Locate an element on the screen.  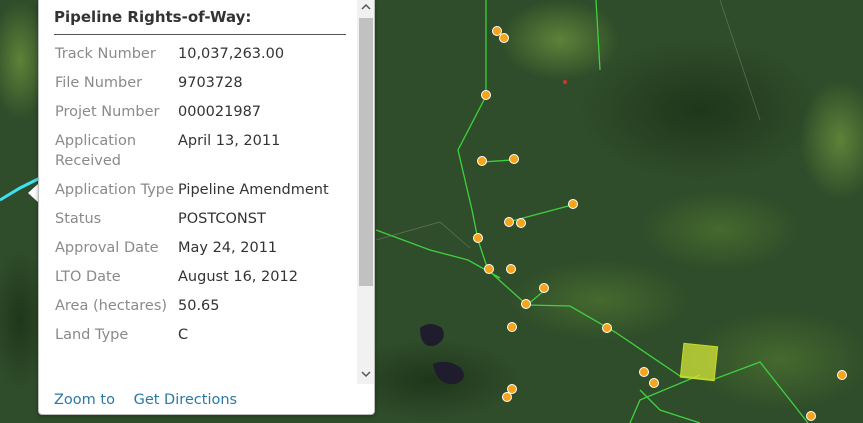
attribute-row: LTO Date August 16, 2012 is located at coordinates (205, 277).